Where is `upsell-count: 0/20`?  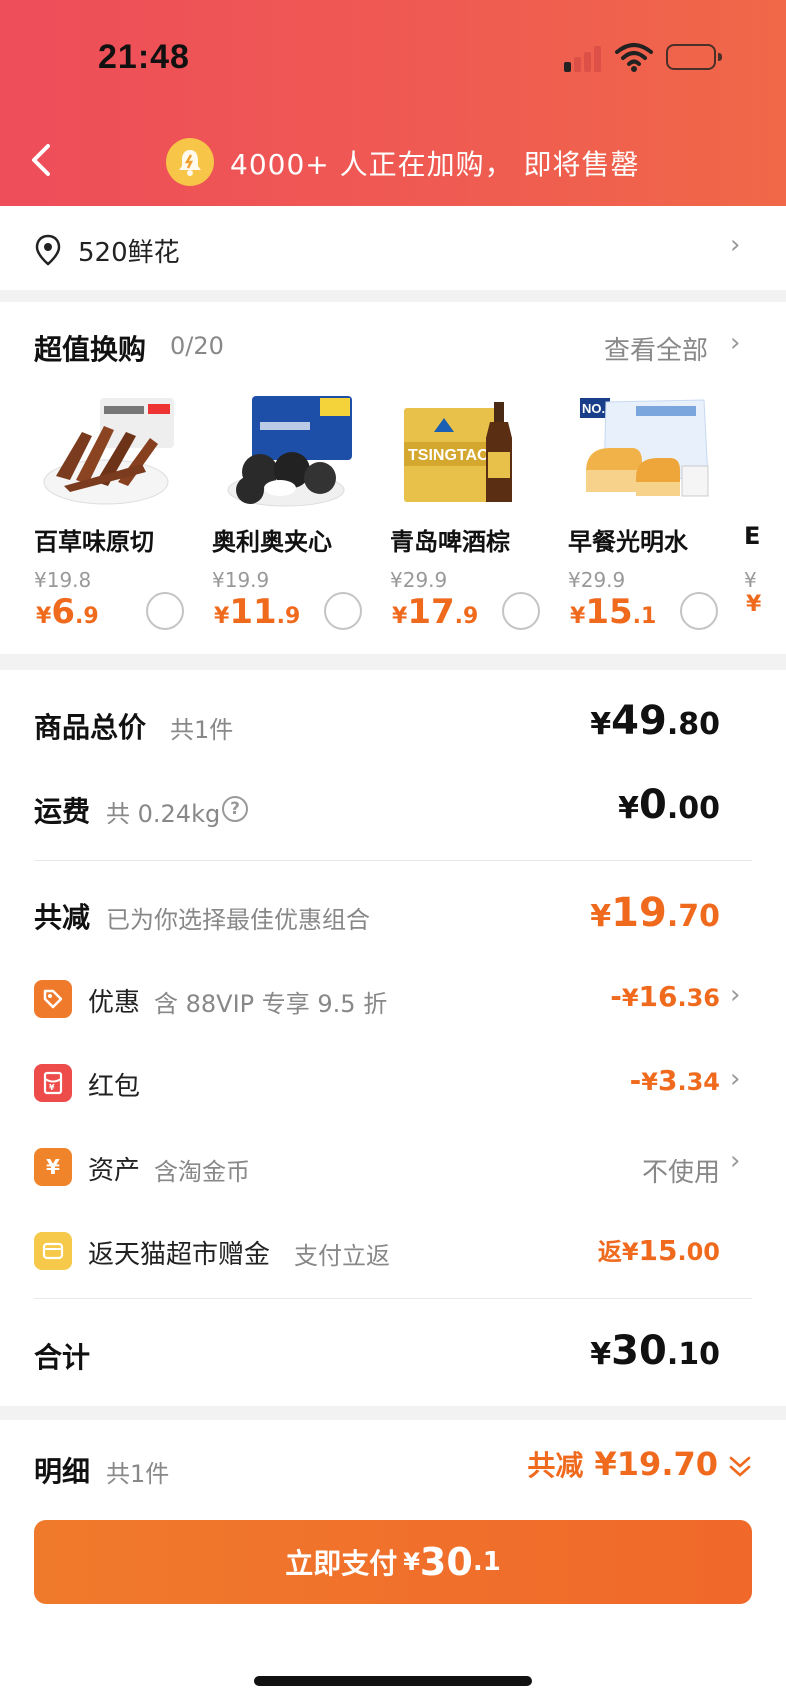 upsell-count: 0/20 is located at coordinates (197, 346).